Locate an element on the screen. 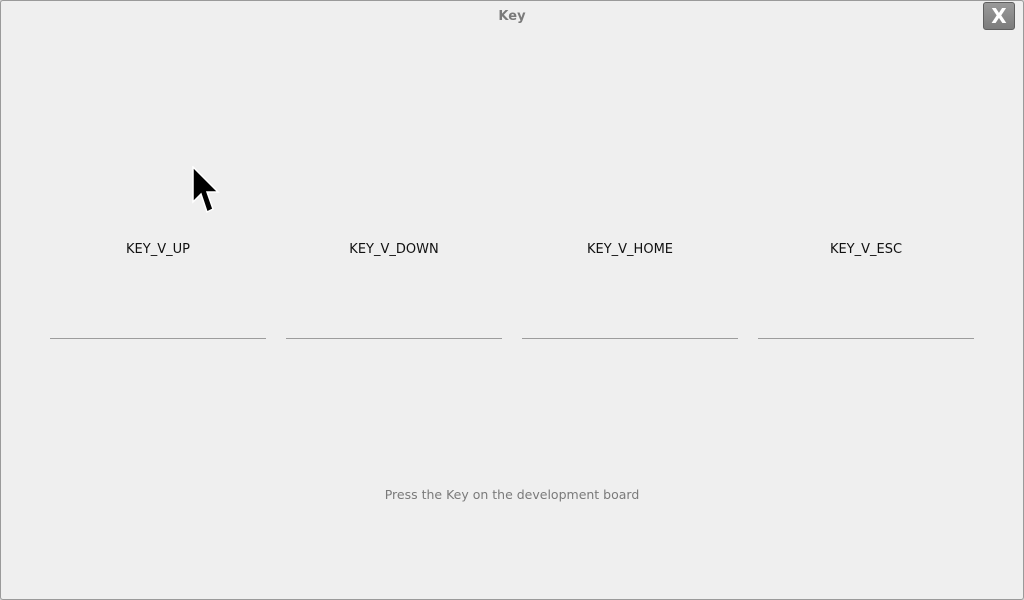 Image resolution: width=1024 pixels, height=600 pixels. close-button: X is located at coordinates (999, 16).